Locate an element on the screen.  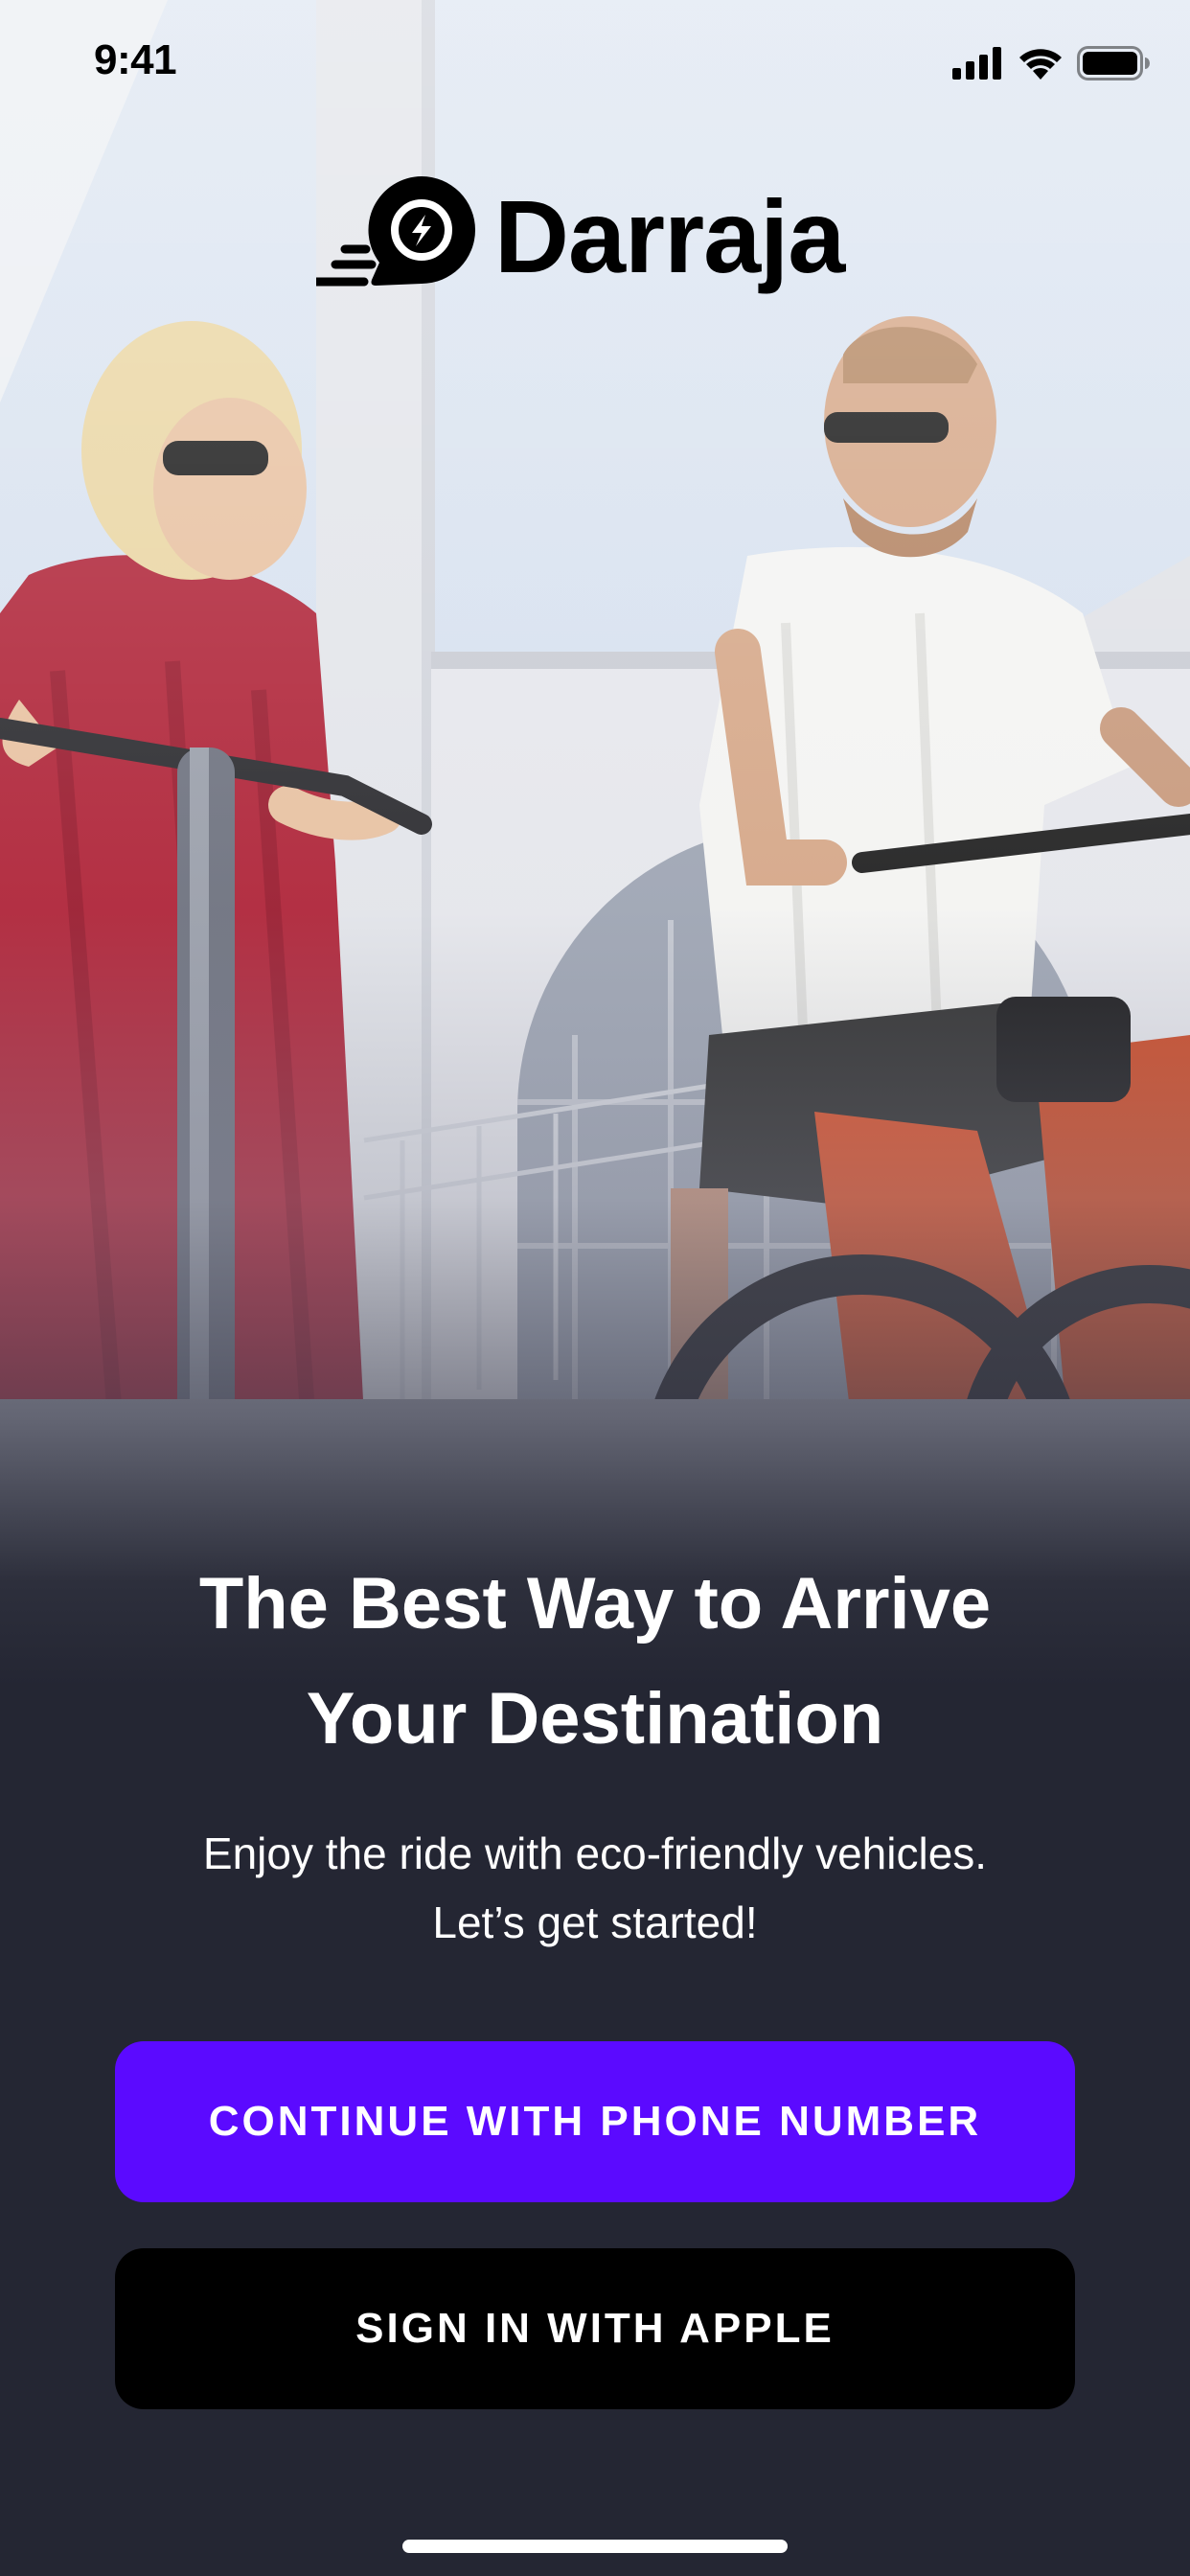
headline-line-2: Your Destination is located at coordinates (595, 1719).